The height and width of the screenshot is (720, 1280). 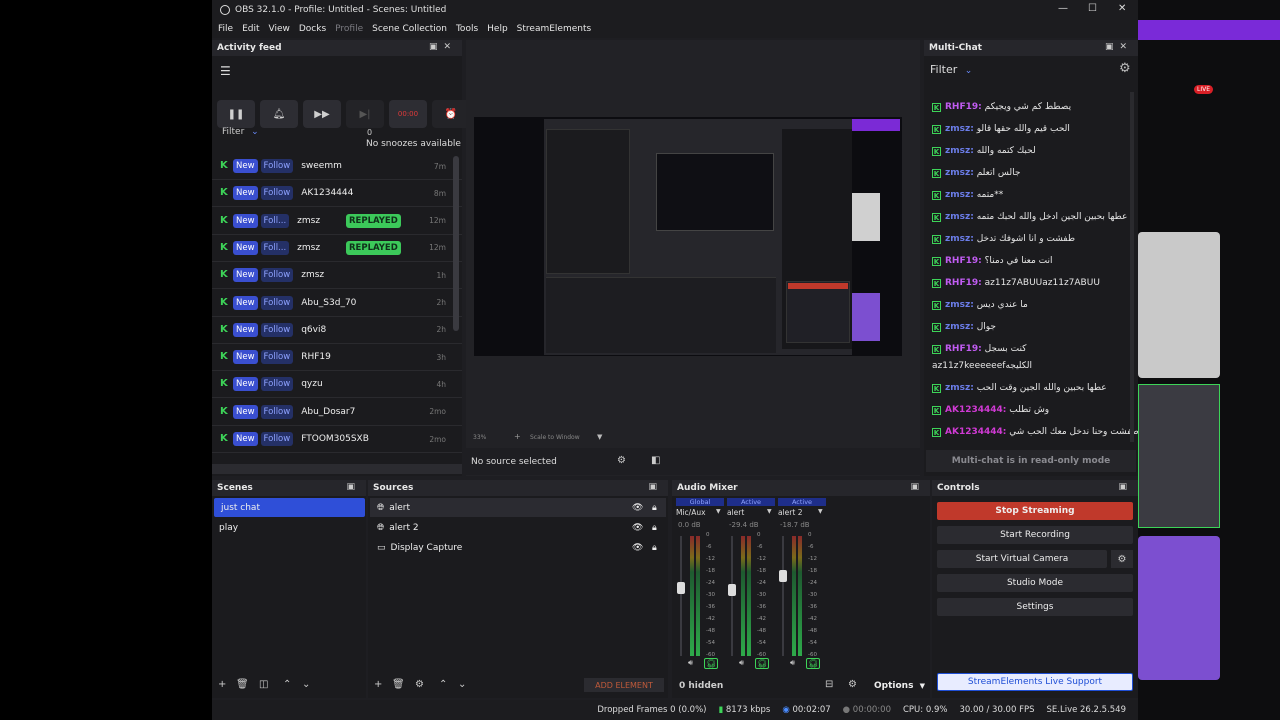 I want to click on hamburger-menu-icon: ☰, so click(x=225, y=71).